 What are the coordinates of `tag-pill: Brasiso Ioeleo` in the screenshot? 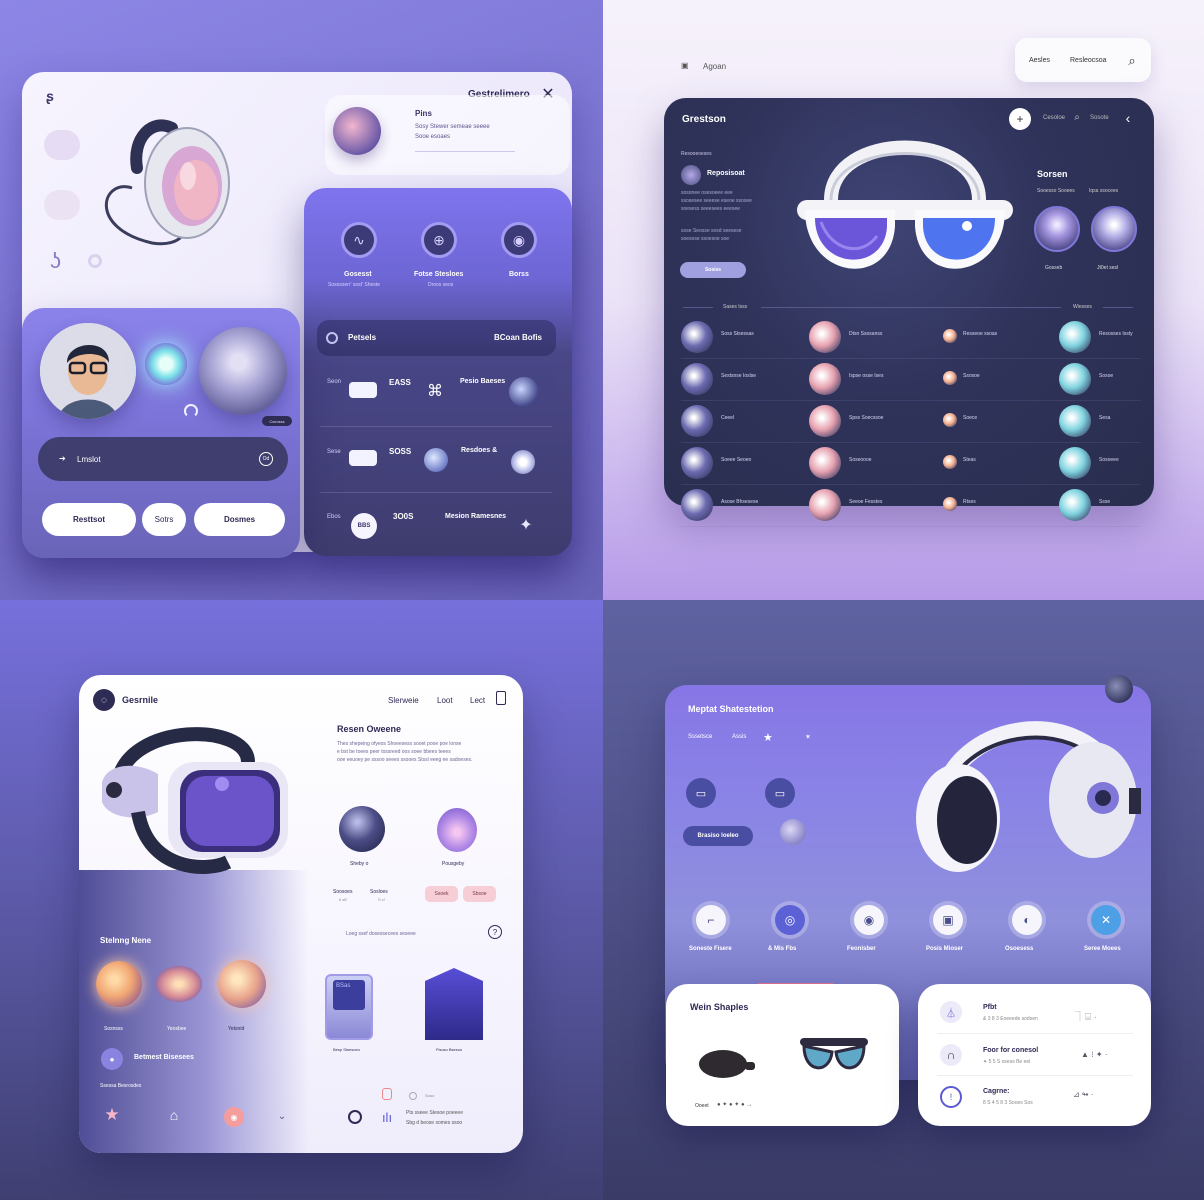 It's located at (718, 836).